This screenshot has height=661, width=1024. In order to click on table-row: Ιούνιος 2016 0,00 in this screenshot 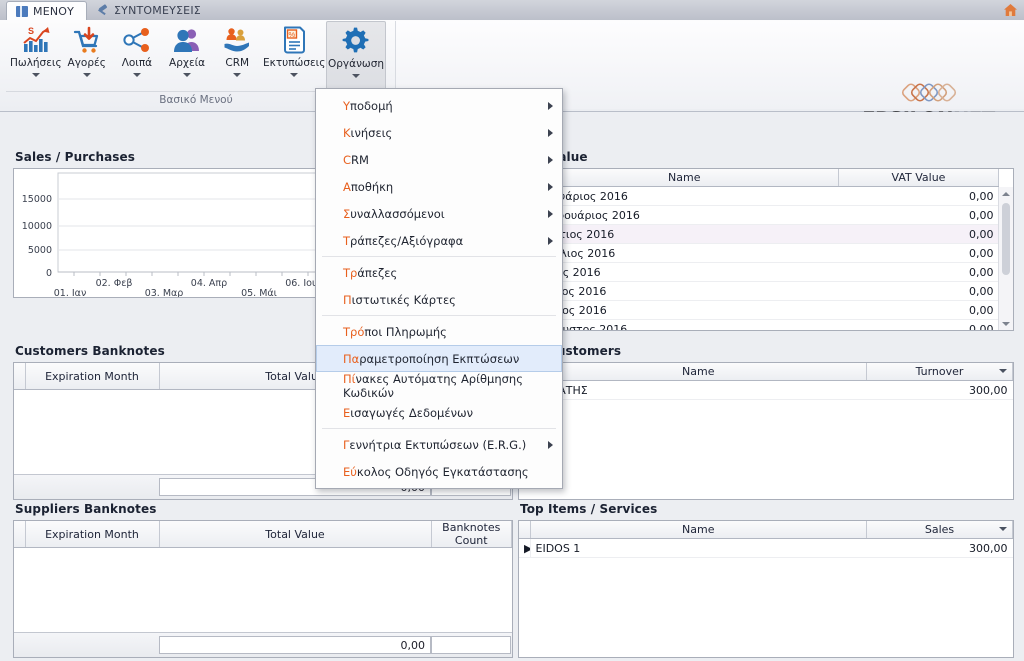, I will do `click(759, 291)`.